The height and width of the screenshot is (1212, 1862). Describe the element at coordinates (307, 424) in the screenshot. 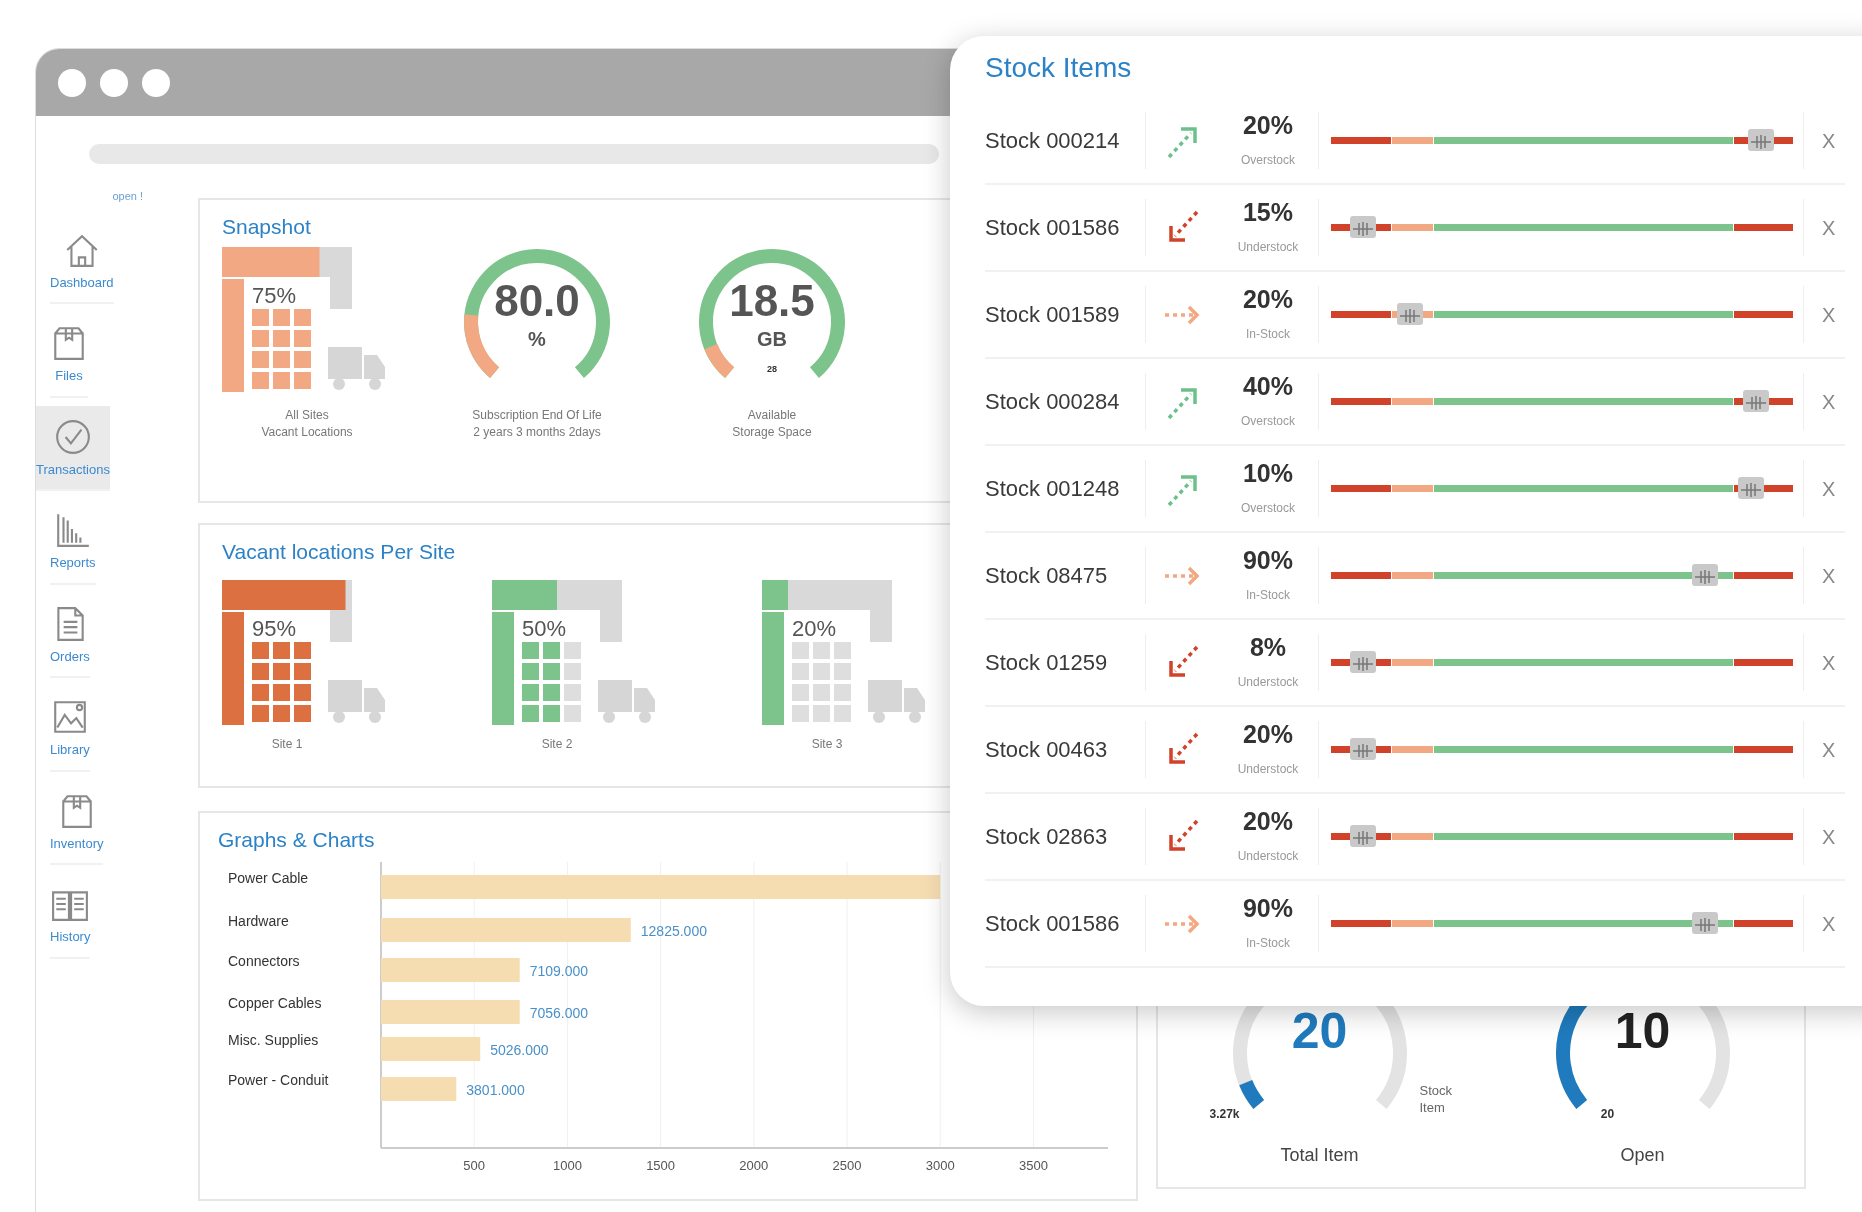

I see `widget-caption: All Sites Vacant Locations` at that location.